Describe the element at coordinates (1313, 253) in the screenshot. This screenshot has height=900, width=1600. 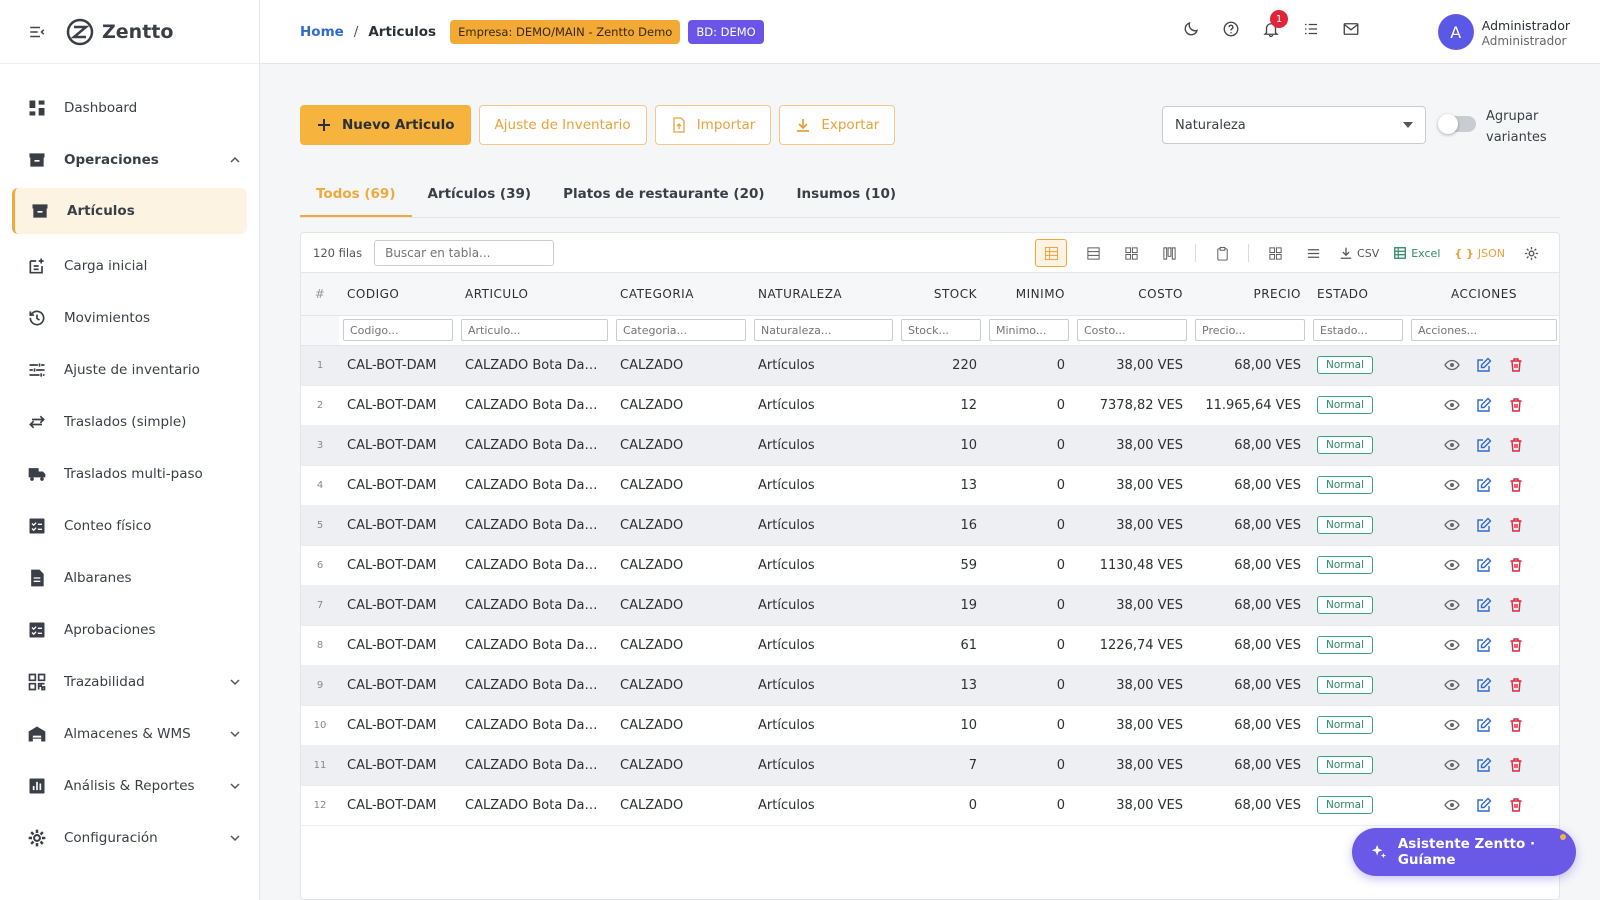
I see `row-spacing-icon` at that location.